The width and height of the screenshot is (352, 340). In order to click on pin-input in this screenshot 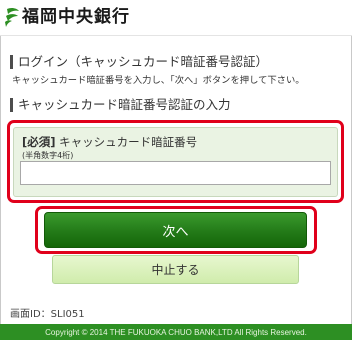, I will do `click(175, 173)`.